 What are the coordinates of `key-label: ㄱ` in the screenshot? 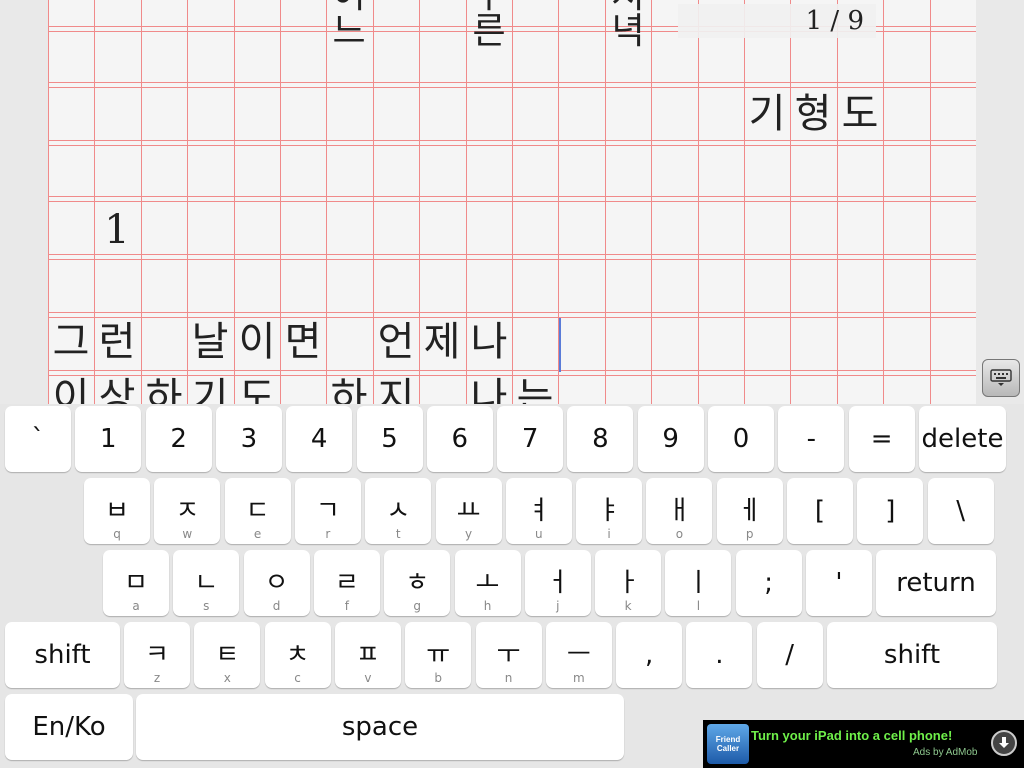 It's located at (327, 511).